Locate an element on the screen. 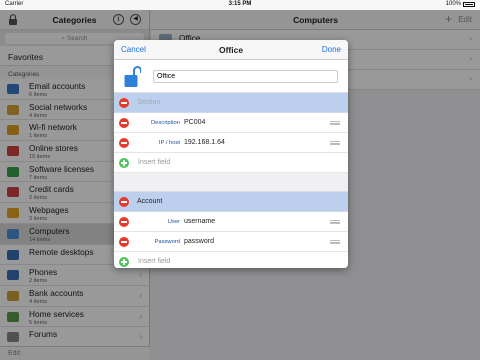 This screenshot has height=360, width=480. entry-title-row is located at coordinates (231, 76).